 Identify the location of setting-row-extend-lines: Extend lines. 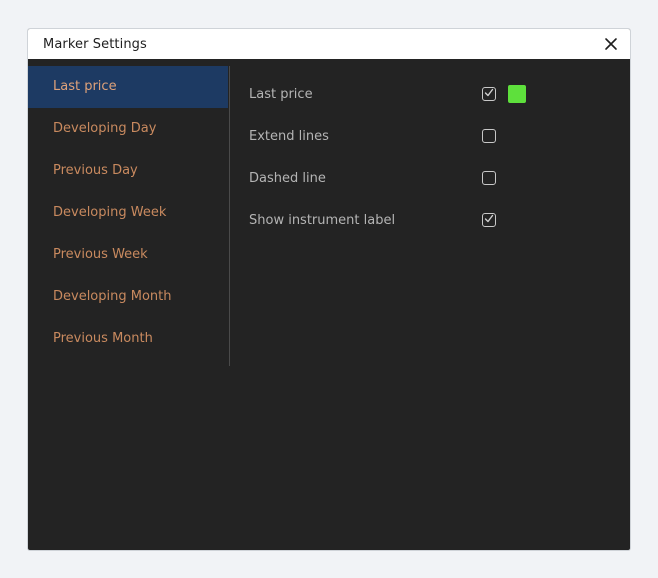
(429, 137).